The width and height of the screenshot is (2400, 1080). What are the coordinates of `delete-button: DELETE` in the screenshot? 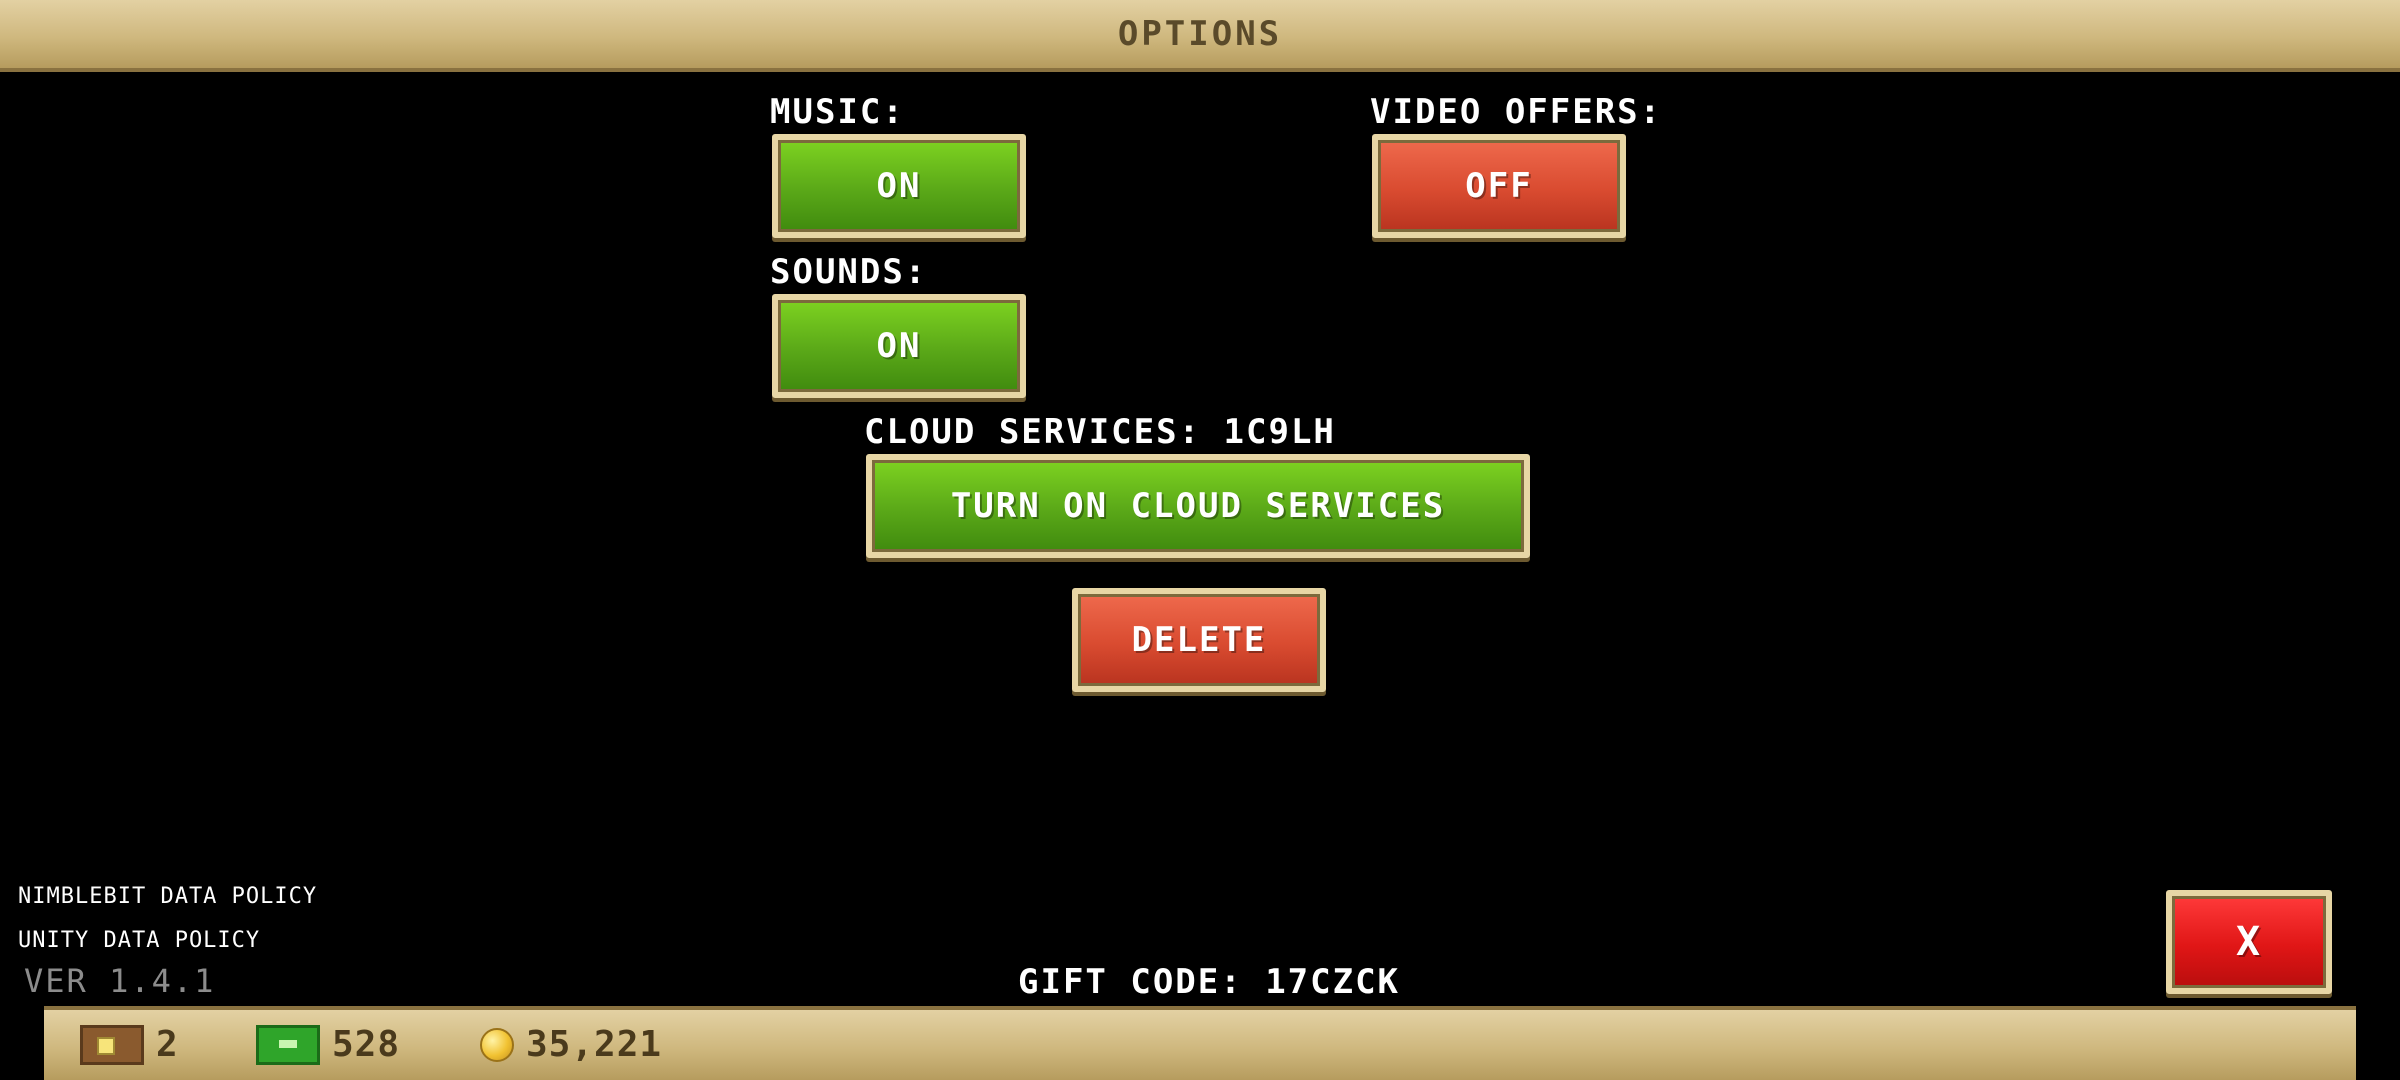 It's located at (1199, 640).